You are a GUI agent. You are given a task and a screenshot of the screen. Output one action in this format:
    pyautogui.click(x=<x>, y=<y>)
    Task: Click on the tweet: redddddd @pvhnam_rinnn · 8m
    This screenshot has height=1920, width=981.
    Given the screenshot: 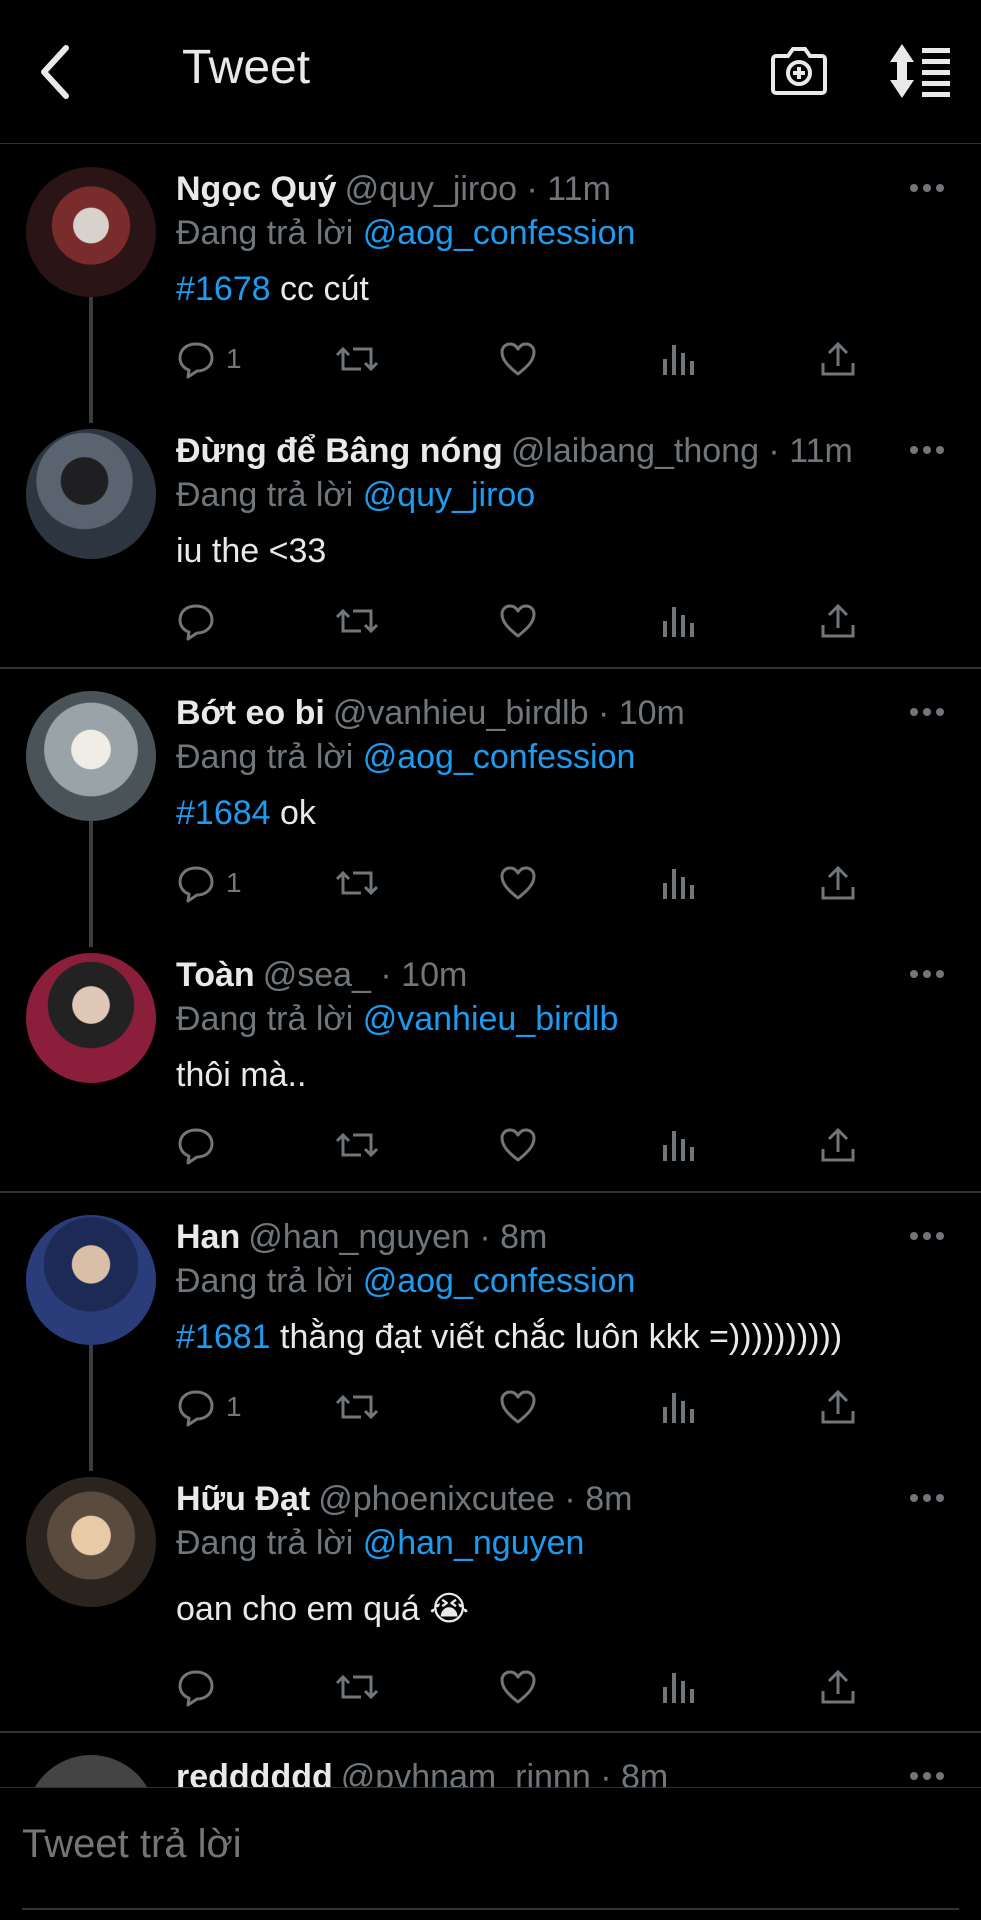 What is the action you would take?
    pyautogui.click(x=490, y=1760)
    